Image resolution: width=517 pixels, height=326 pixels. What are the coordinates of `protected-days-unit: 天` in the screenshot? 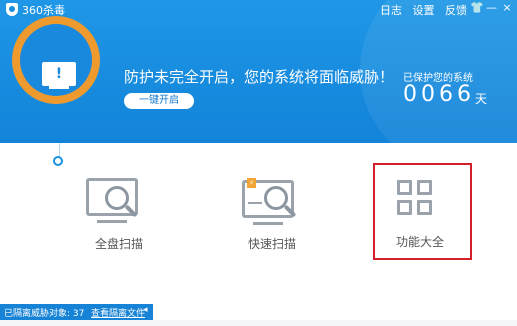 It's located at (481, 99).